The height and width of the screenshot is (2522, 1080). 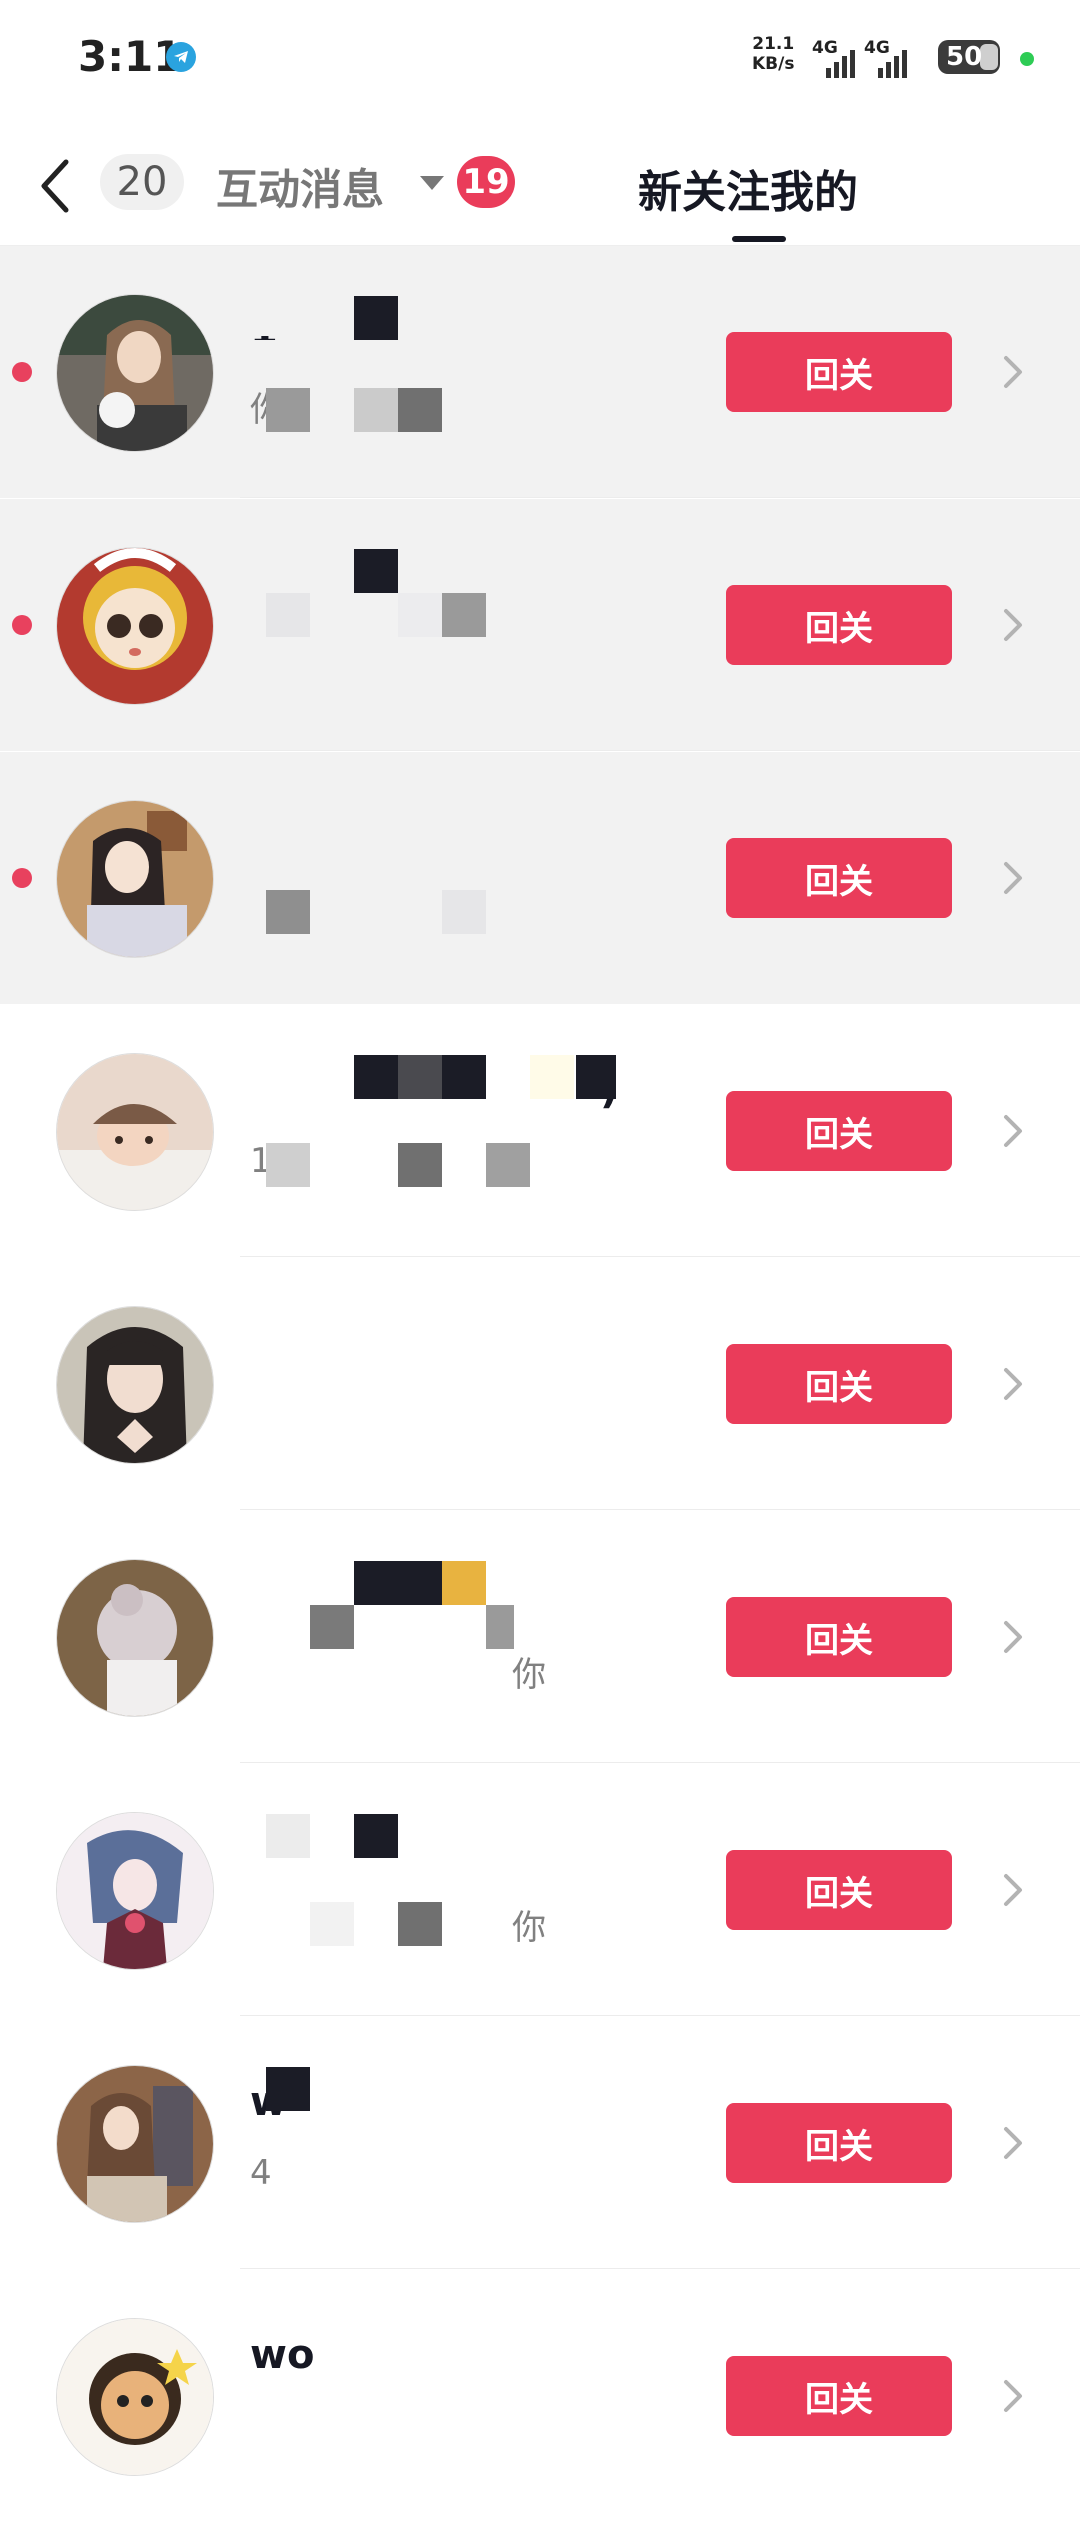 What do you see at coordinates (964, 57) in the screenshot?
I see `battery-level: 50` at bounding box center [964, 57].